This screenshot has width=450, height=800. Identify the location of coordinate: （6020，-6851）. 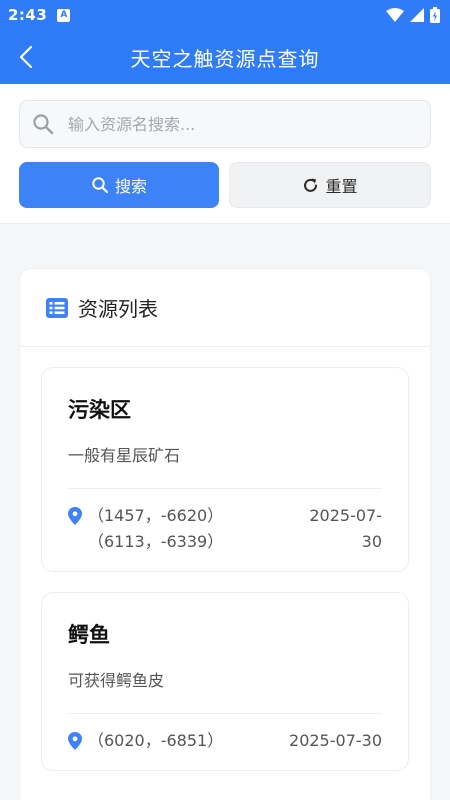
(156, 740).